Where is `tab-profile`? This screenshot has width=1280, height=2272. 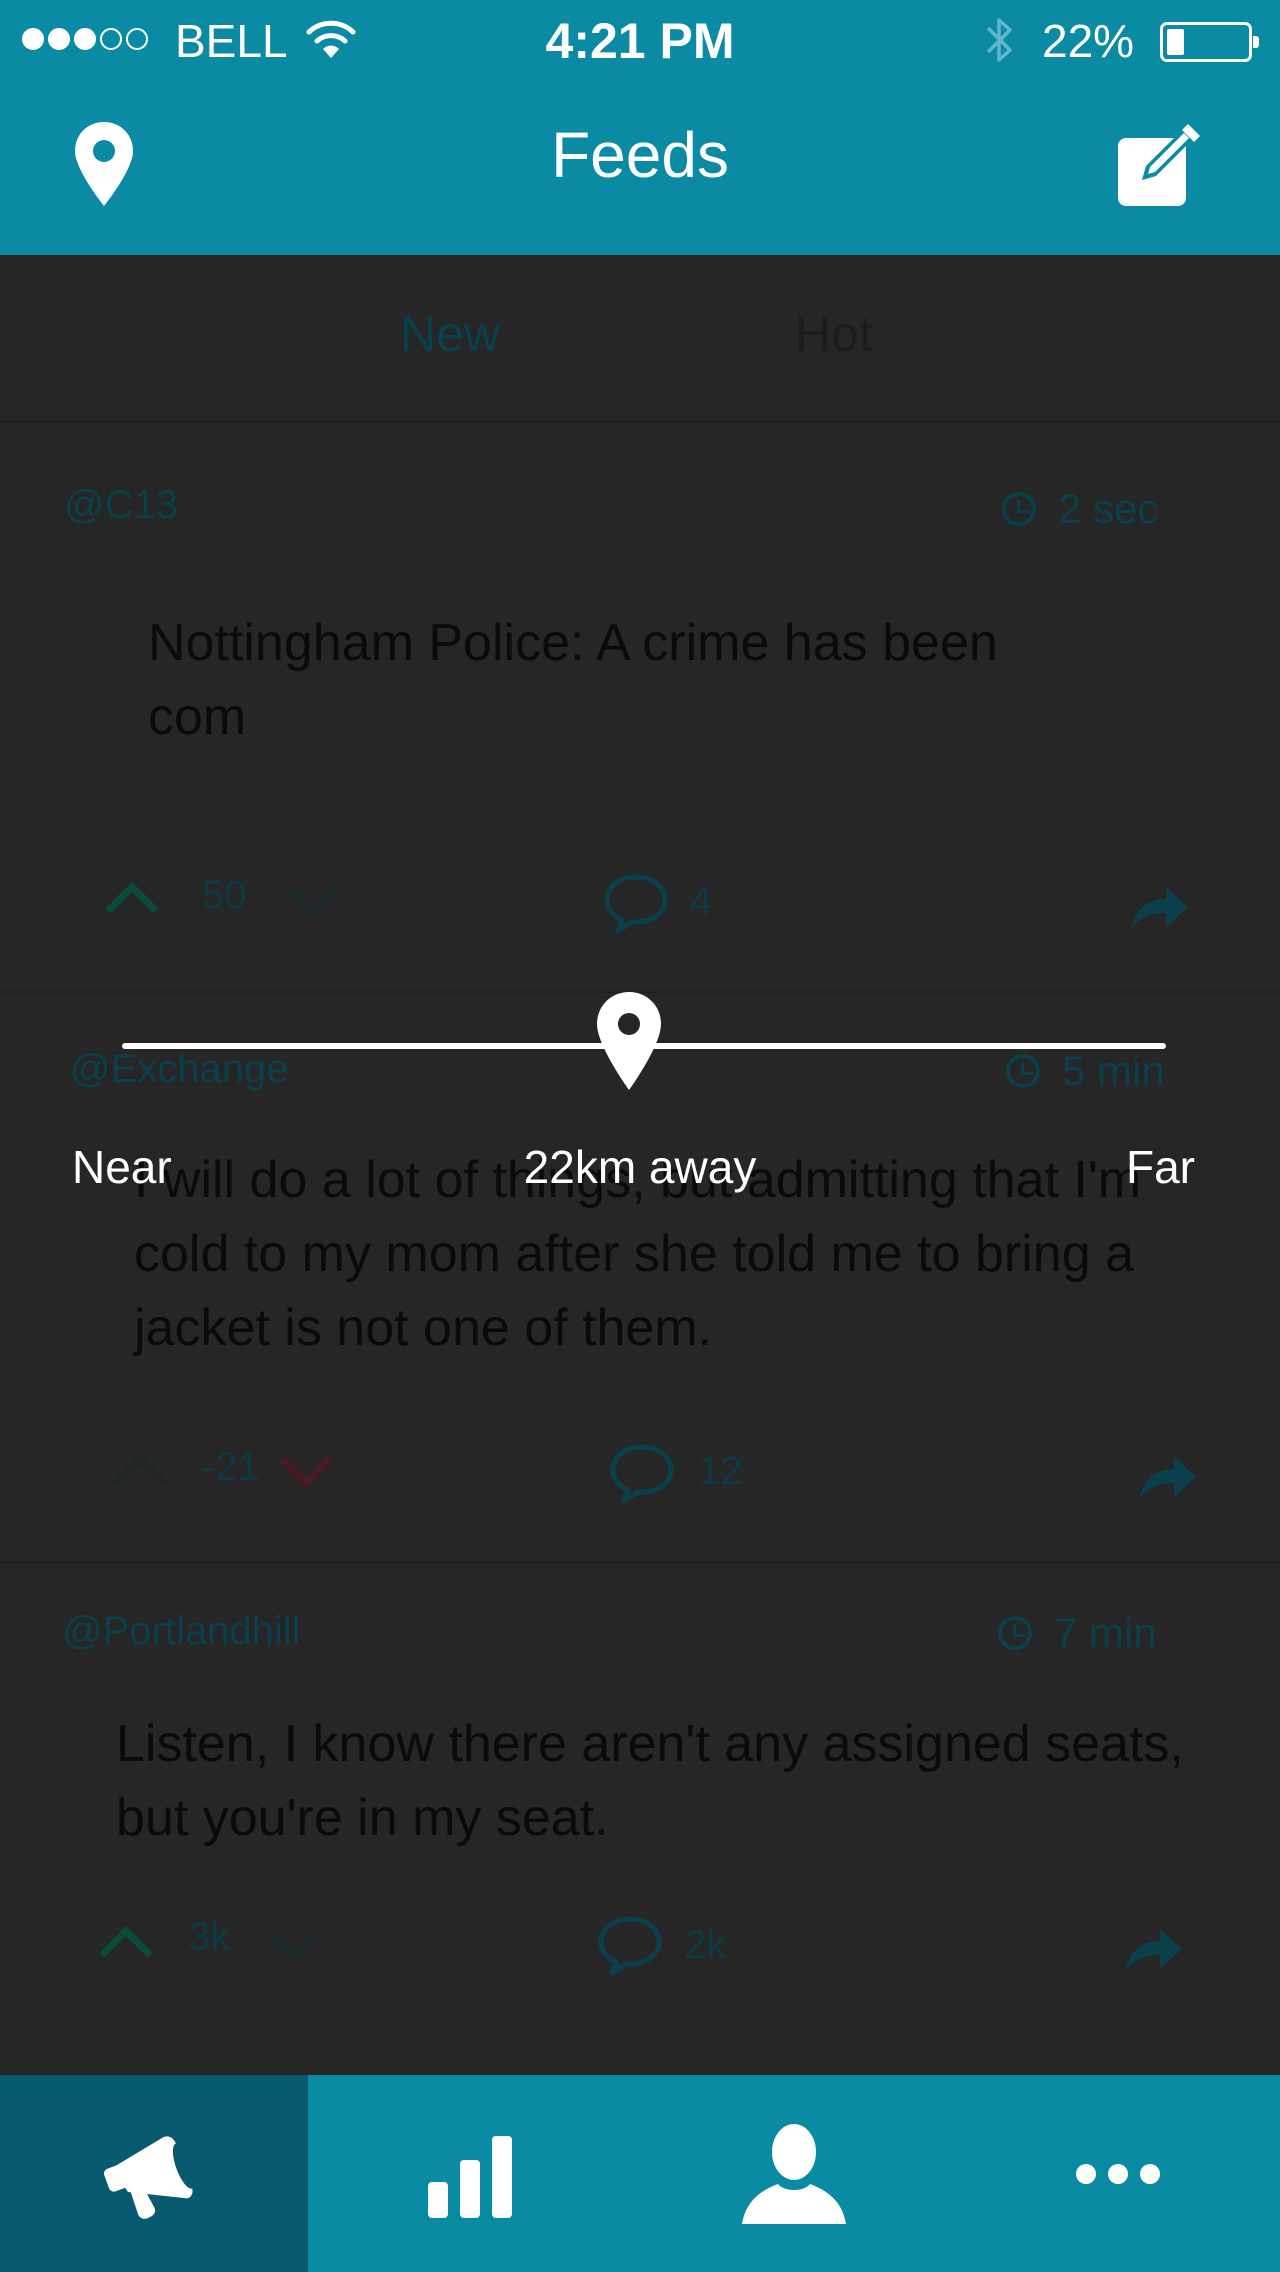
tab-profile is located at coordinates (794, 2173).